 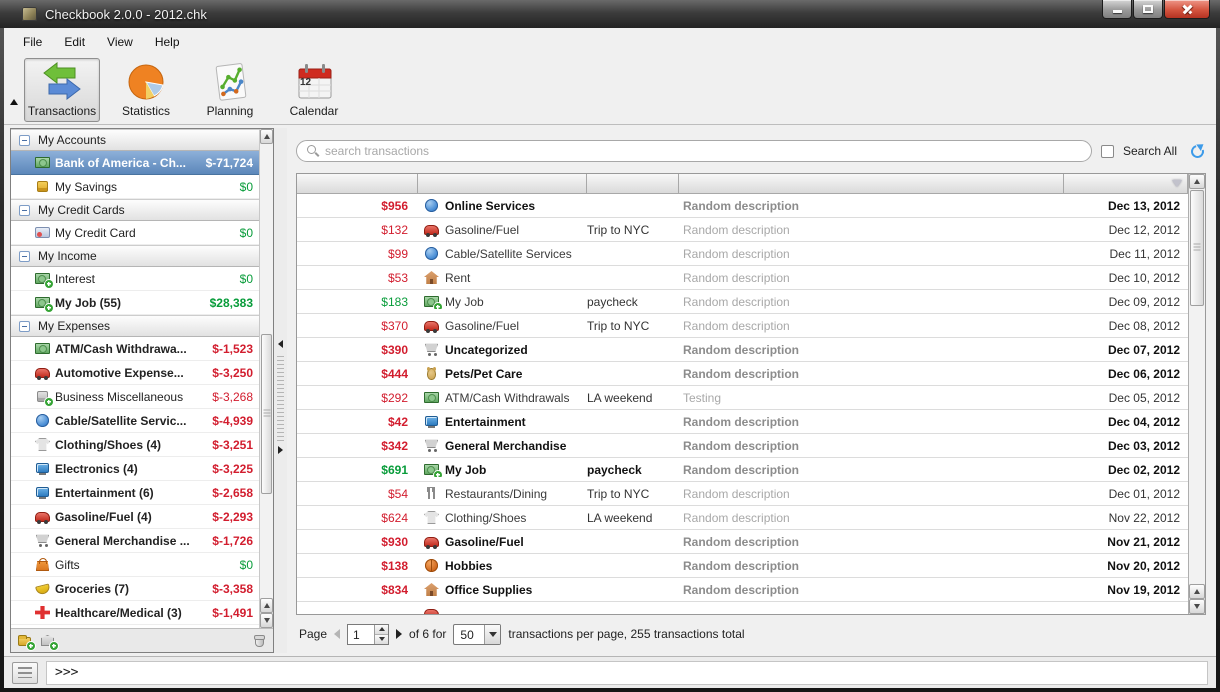 What do you see at coordinates (135, 163) in the screenshot?
I see `account-item: Bank of America - Ch... $-71,724` at bounding box center [135, 163].